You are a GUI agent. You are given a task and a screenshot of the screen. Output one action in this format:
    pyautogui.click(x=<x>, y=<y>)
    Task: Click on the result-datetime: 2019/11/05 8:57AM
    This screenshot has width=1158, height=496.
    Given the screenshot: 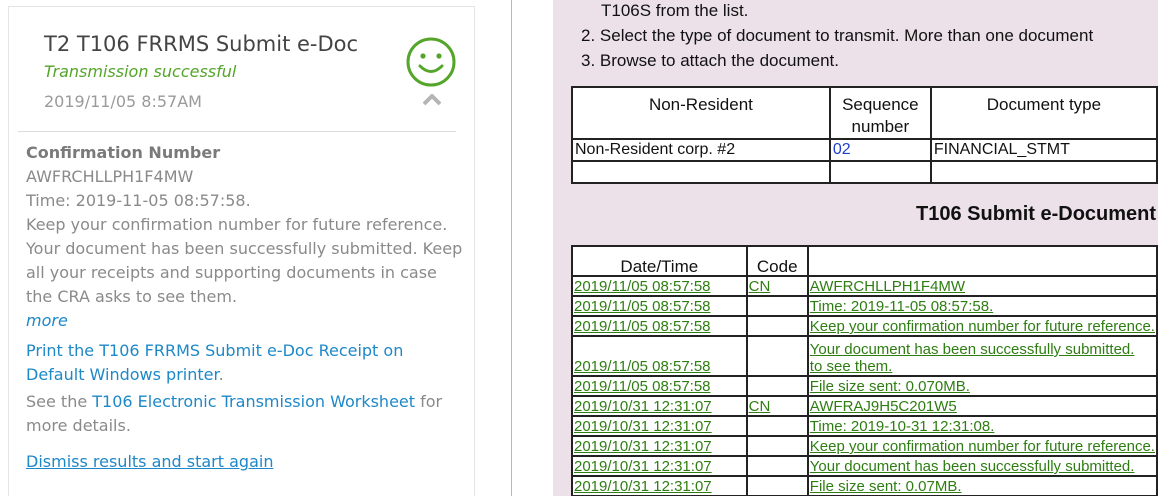 What is the action you would take?
    pyautogui.click(x=123, y=101)
    